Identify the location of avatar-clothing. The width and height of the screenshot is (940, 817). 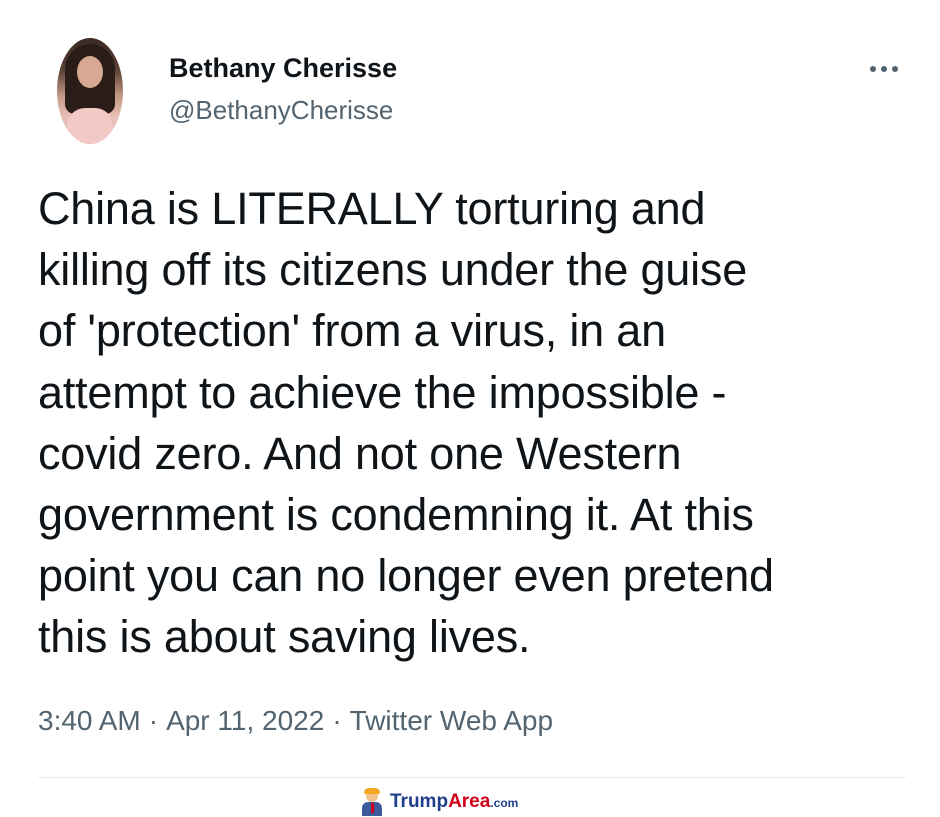
(90, 126).